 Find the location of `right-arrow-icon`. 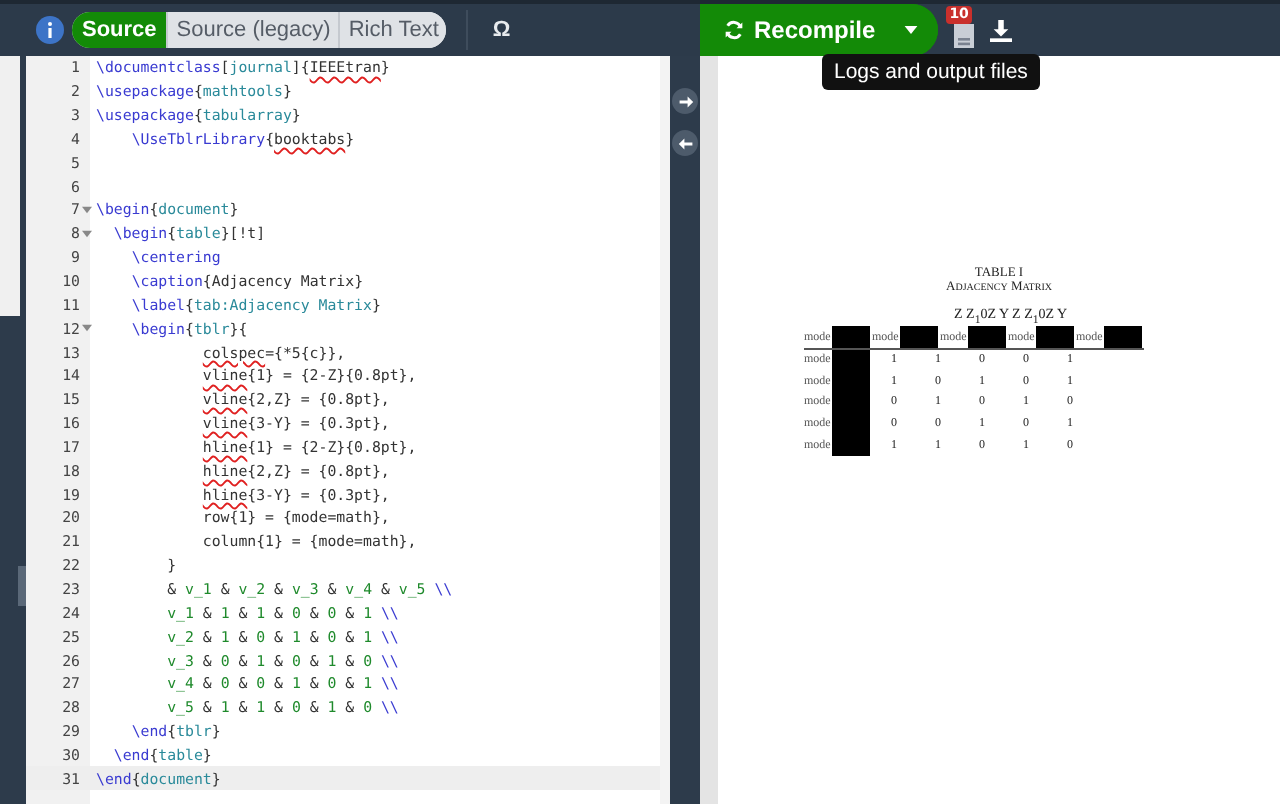

right-arrow-icon is located at coordinates (685, 101).